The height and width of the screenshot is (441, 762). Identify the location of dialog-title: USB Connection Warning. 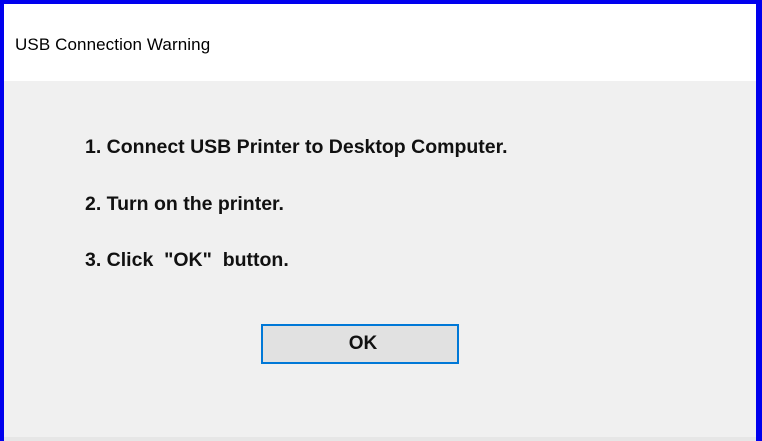
(113, 44).